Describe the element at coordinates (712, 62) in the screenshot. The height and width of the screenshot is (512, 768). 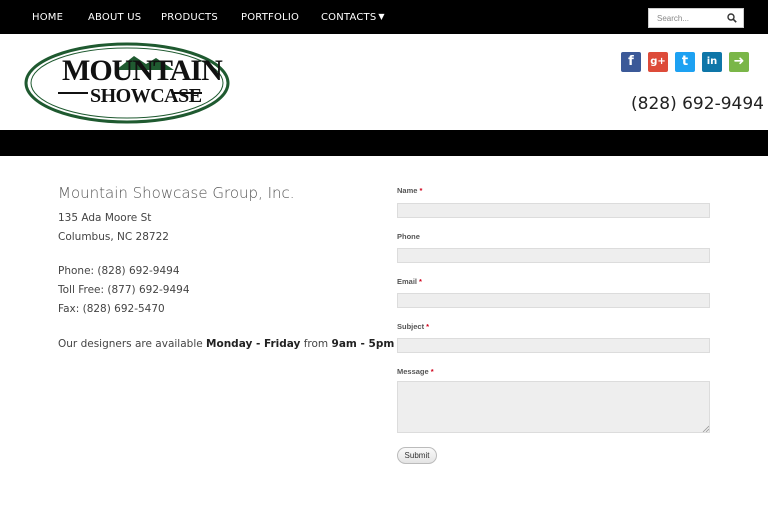
I see `linkedin-icon: in` at that location.